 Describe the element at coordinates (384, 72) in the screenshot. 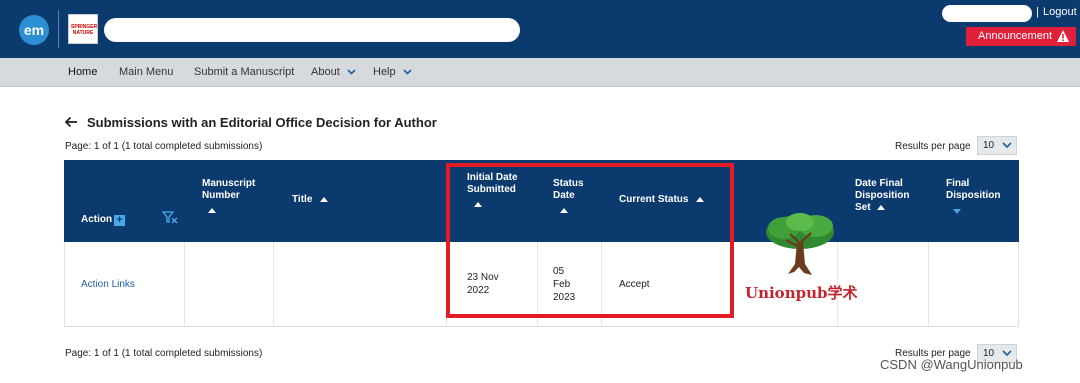

I see `nav-help-label: Help` at that location.